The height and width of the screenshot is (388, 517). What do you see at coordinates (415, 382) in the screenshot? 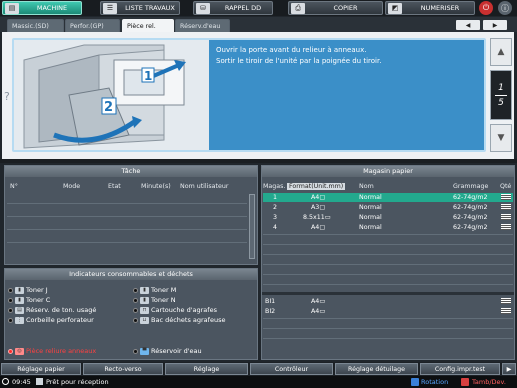
I see `rotation-icon` at bounding box center [415, 382].